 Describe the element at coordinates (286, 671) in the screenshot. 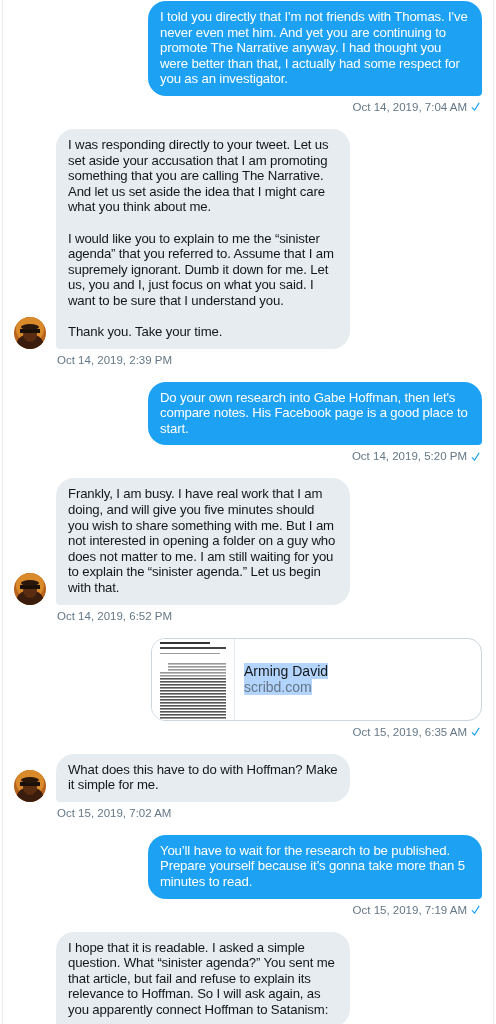

I see `link-title: Arming David` at that location.